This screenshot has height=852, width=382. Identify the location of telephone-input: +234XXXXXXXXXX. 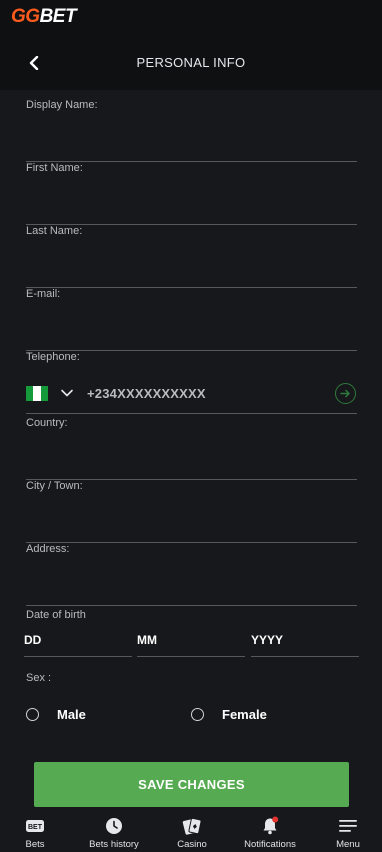
(146, 393).